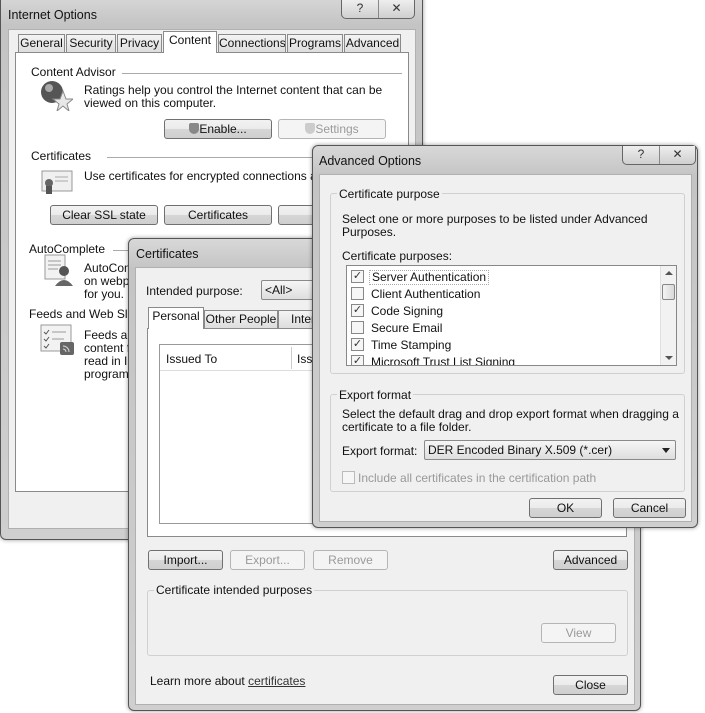 Image resolution: width=705 pixels, height=713 pixels. I want to click on close-button: Close, so click(590, 685).